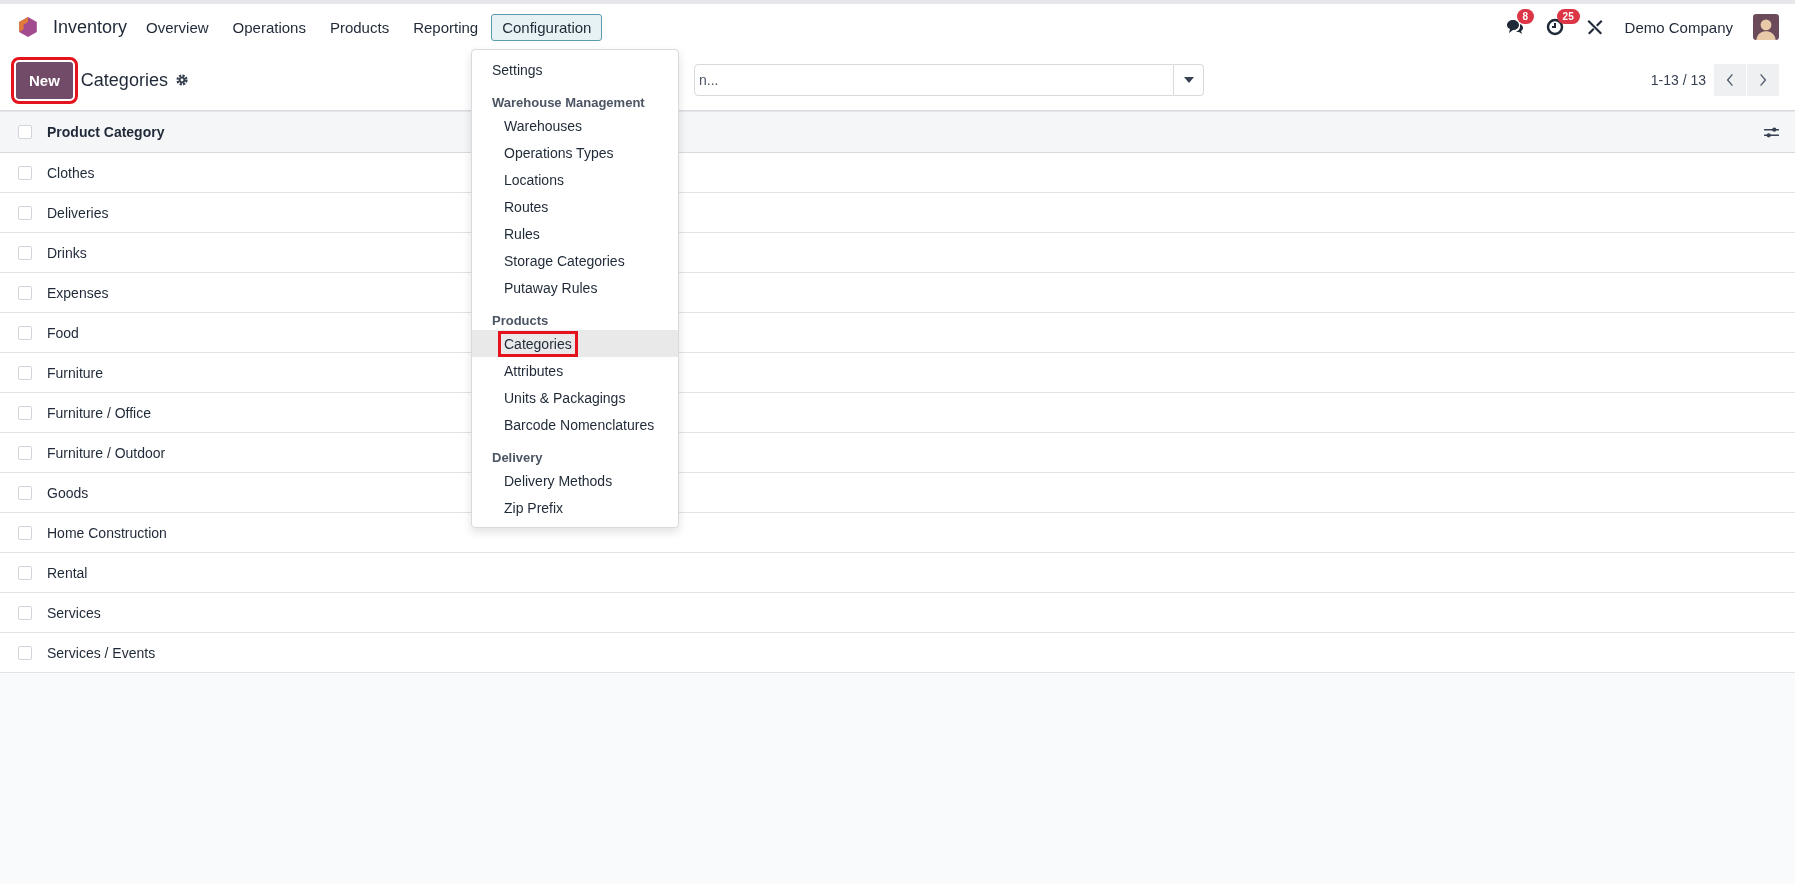  Describe the element at coordinates (181, 80) in the screenshot. I see `gear-icon` at that location.